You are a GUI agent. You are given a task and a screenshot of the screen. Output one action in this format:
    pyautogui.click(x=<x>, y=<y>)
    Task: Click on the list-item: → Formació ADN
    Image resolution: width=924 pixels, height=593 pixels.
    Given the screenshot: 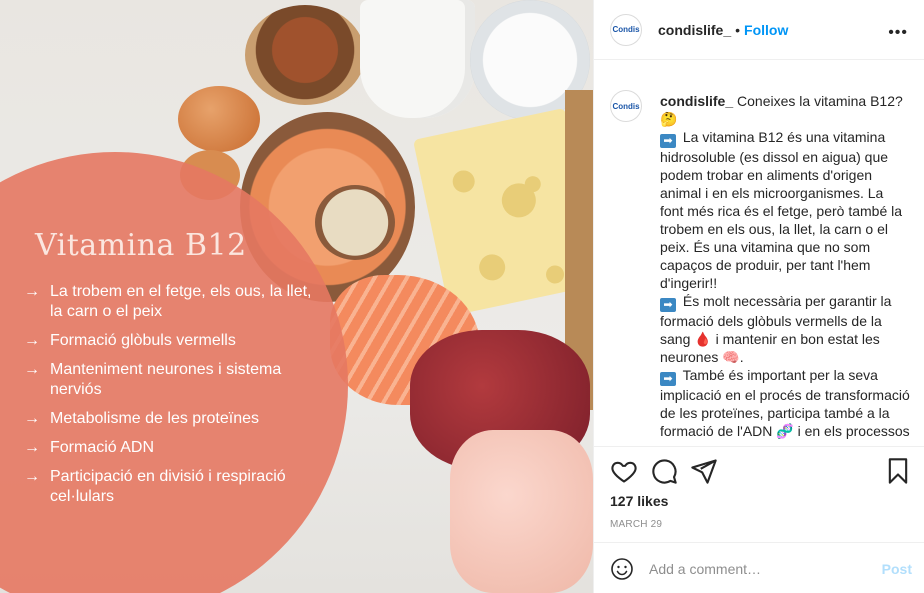 What is the action you would take?
    pyautogui.click(x=89, y=447)
    